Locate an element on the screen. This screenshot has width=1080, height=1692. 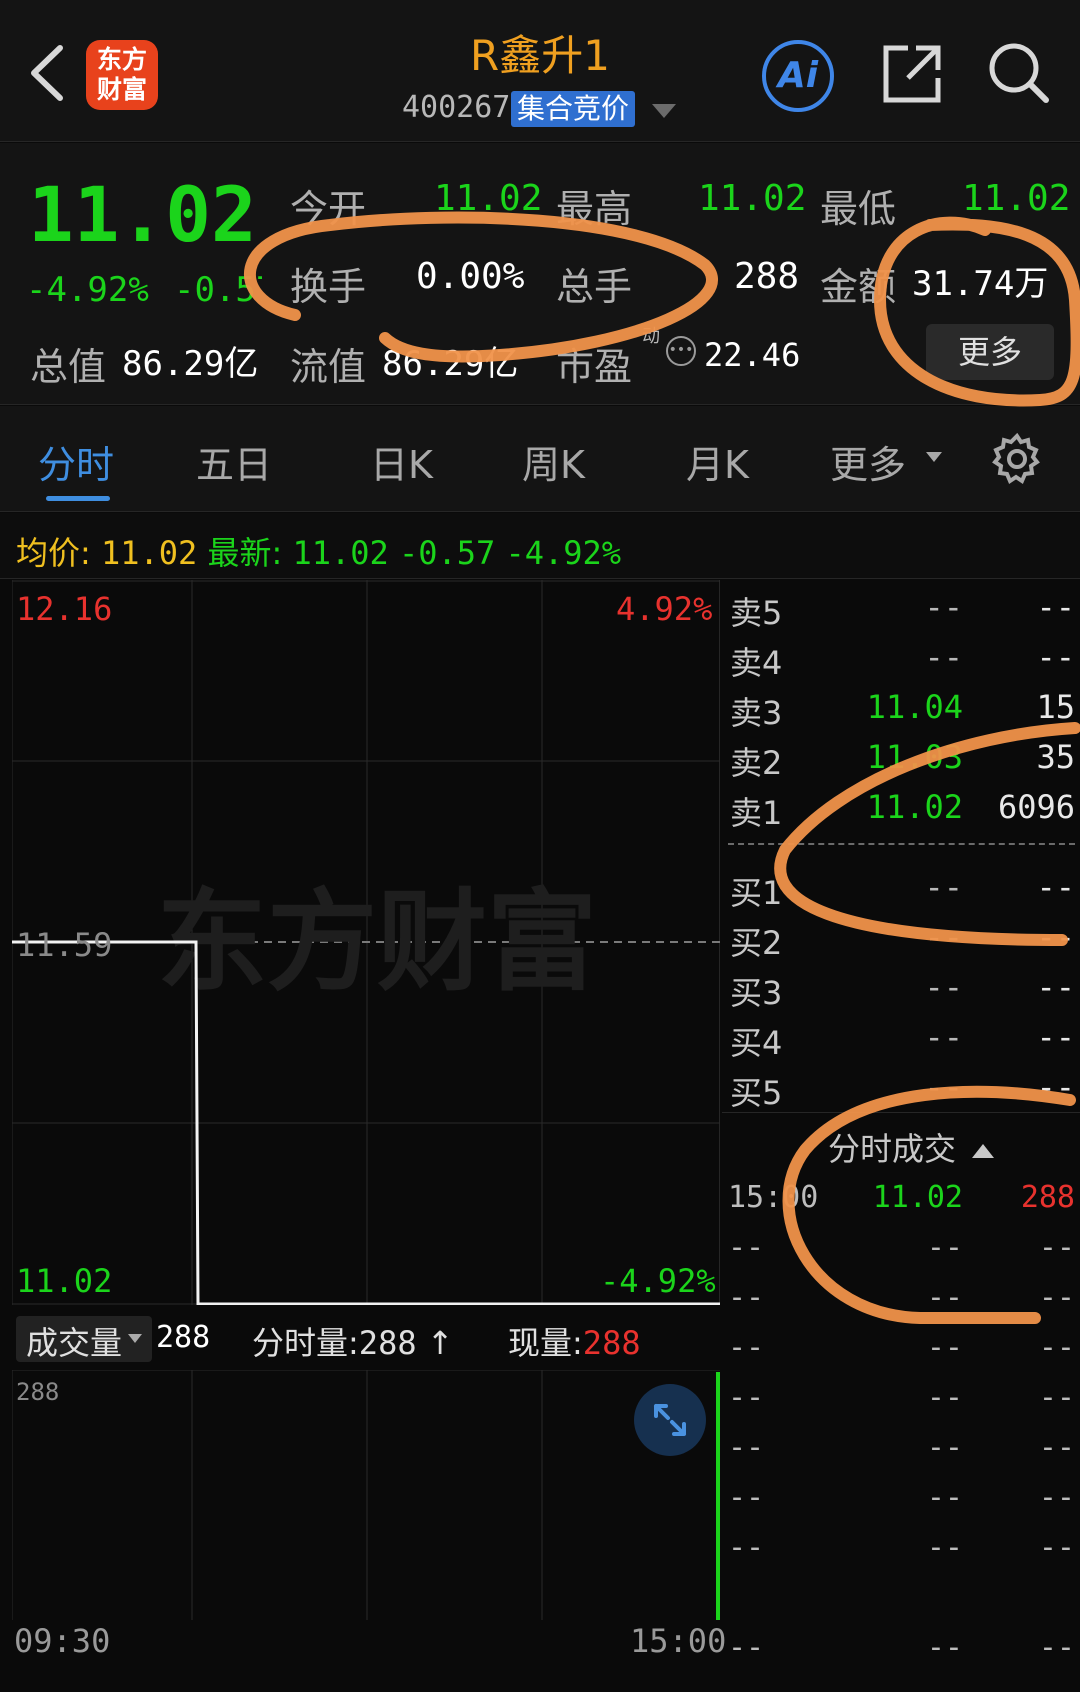
volume-chart is located at coordinates (365, 1494).